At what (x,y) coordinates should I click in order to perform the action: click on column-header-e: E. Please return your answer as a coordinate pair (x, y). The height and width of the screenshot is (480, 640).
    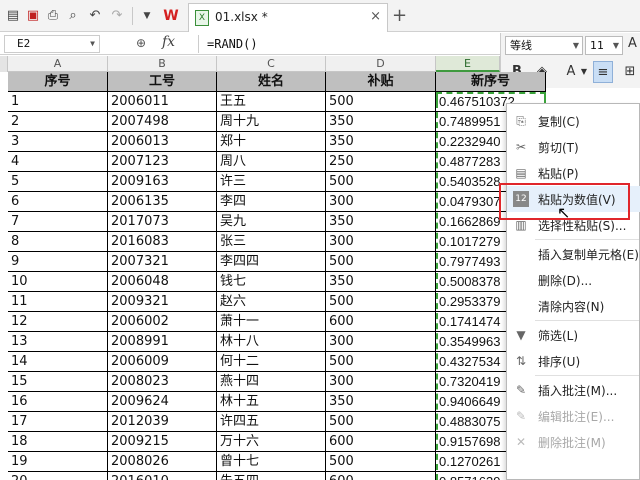
    Looking at the image, I should click on (468, 64).